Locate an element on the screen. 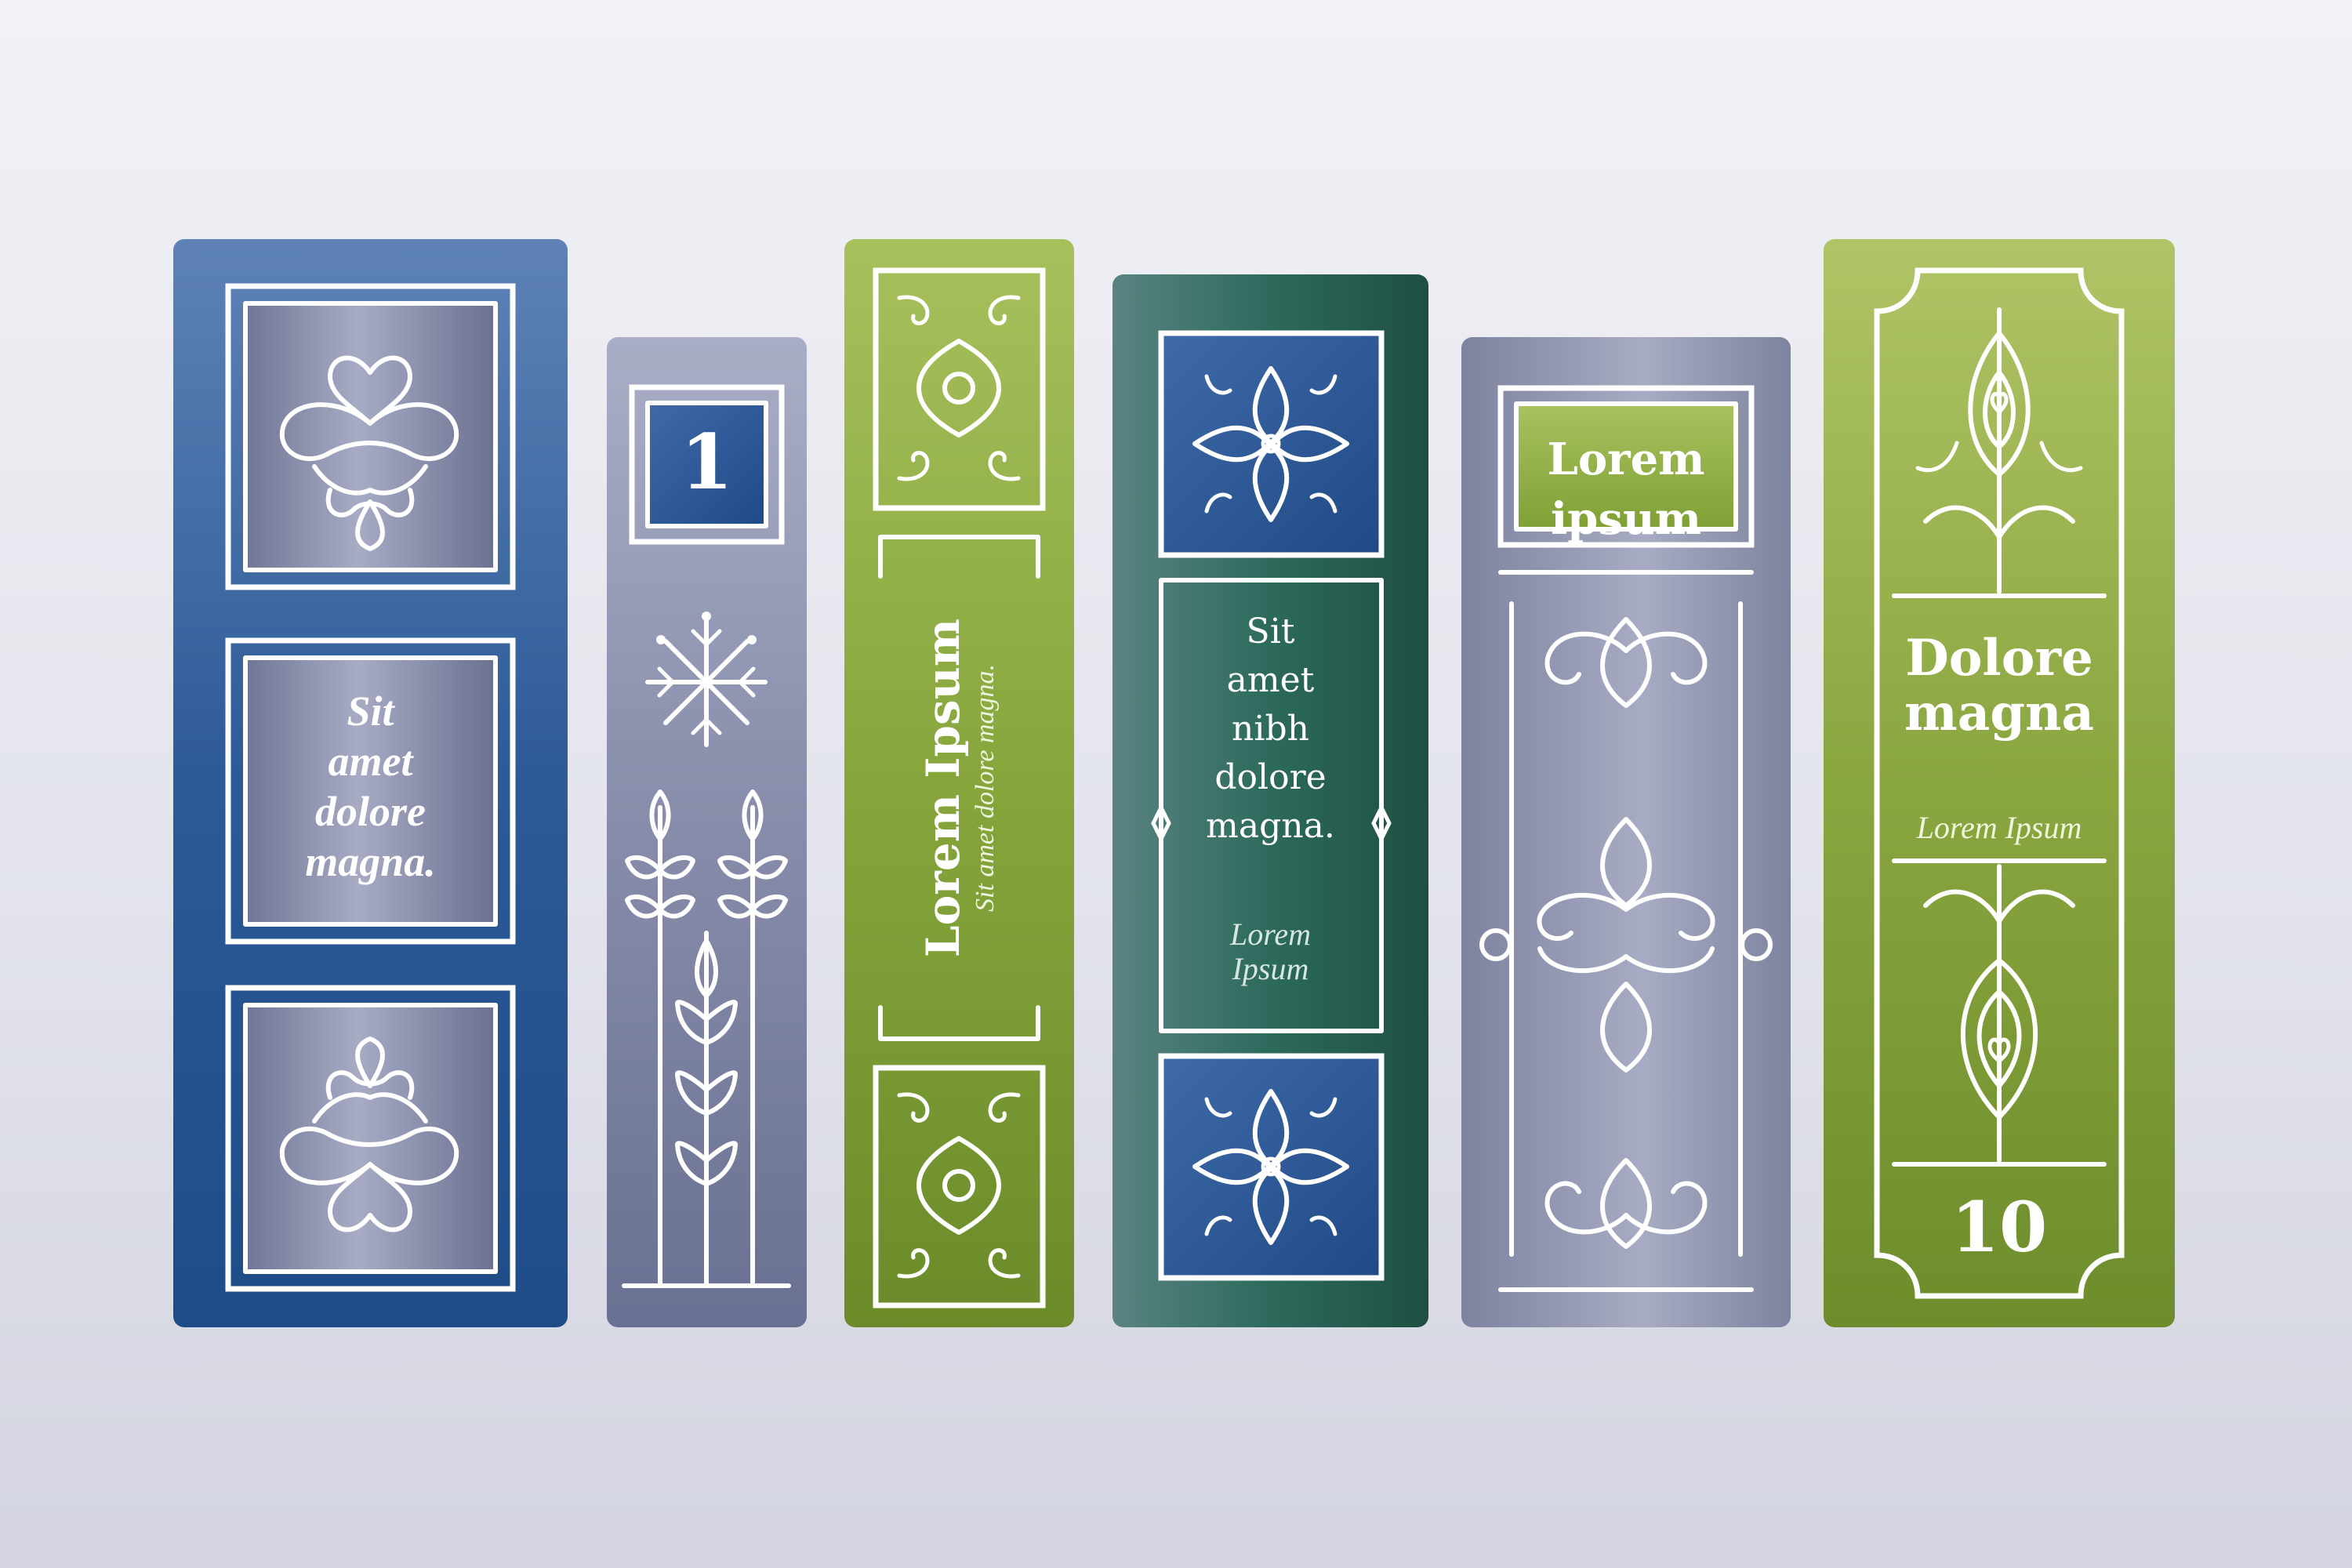  green-wide-subtitle: Lorem Ipsum is located at coordinates (1999, 828).